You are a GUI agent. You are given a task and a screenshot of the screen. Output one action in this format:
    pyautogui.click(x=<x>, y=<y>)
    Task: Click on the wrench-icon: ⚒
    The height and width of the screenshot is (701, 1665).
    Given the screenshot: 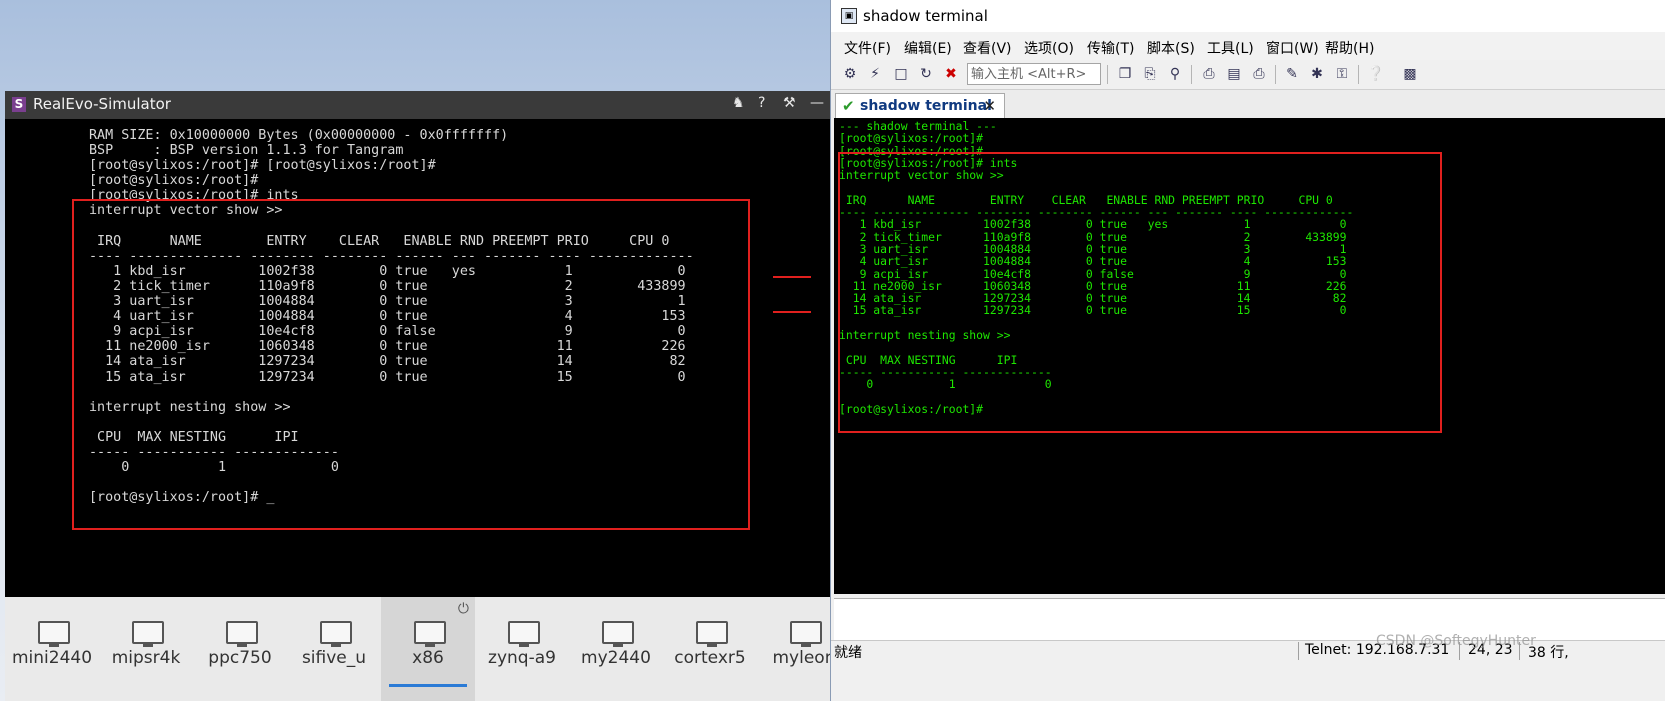 What is the action you would take?
    pyautogui.click(x=789, y=103)
    